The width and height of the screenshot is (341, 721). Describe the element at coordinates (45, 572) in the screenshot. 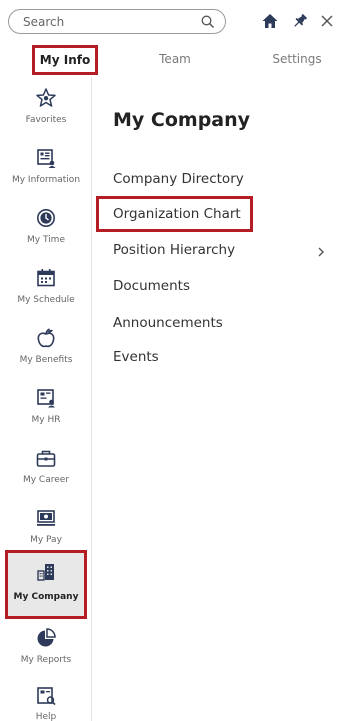

I see `buildings-icon` at that location.